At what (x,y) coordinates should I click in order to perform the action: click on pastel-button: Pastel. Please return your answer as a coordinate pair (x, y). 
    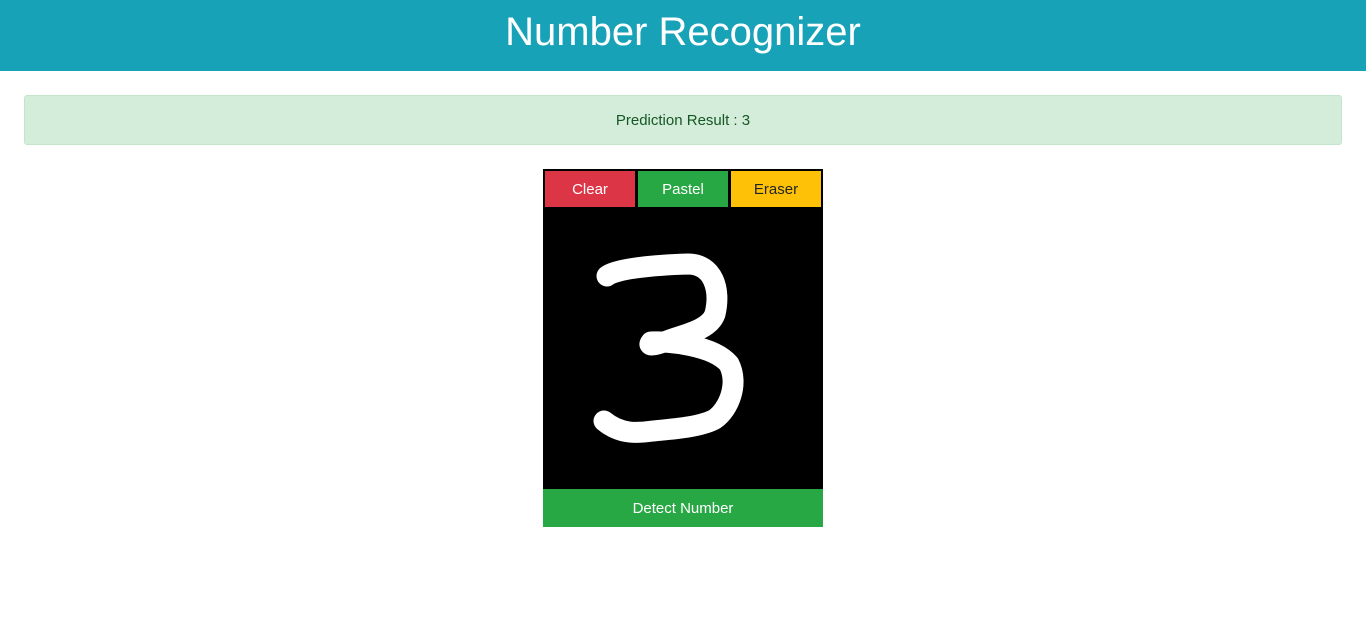
    Looking at the image, I should click on (683, 189).